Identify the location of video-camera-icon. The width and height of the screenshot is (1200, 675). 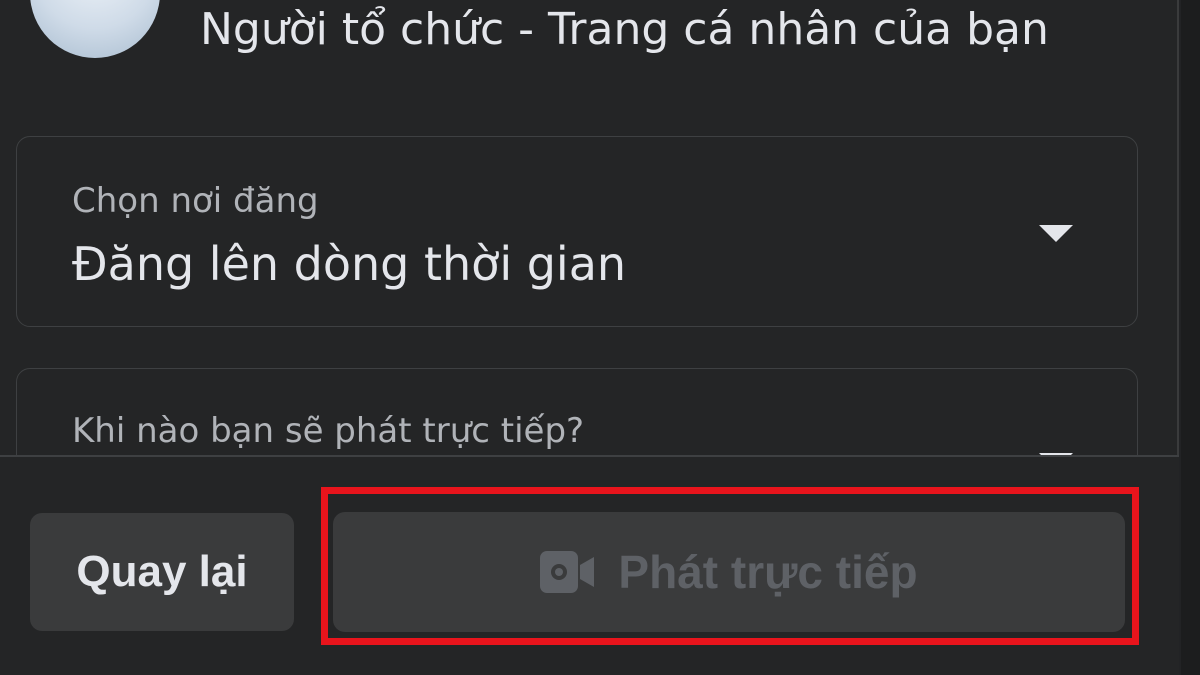
(567, 572).